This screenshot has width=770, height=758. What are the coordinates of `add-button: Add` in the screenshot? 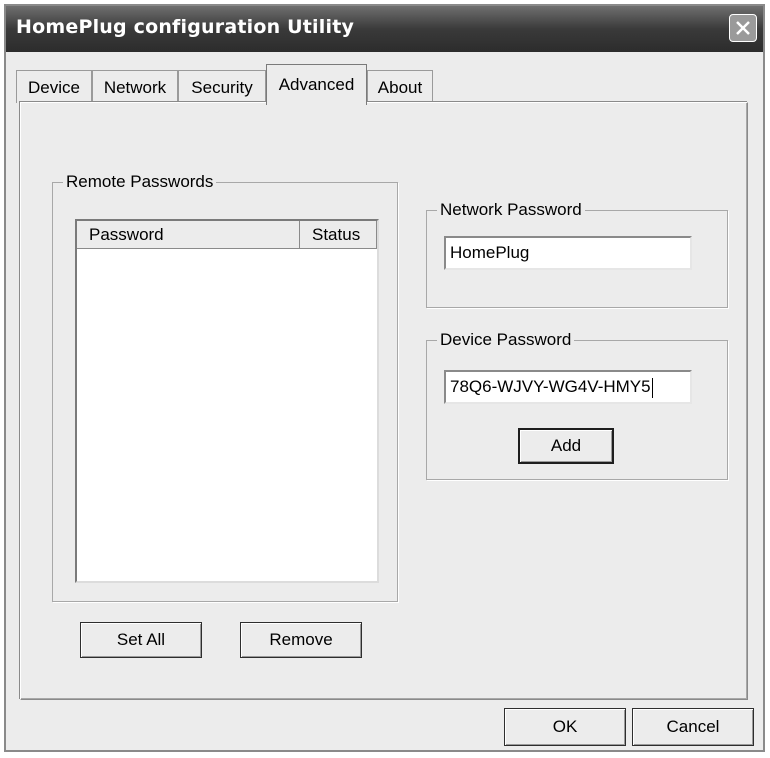 It's located at (566, 446).